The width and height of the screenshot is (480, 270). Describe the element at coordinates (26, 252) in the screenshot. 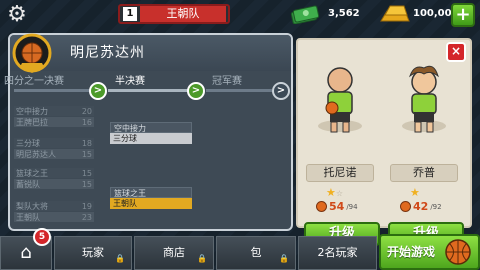

I see `home-icon: ⌂` at that location.